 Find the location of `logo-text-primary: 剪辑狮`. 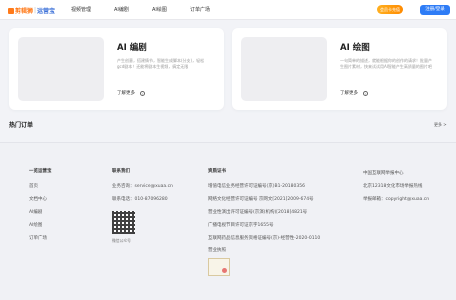

logo-text-primary: 剪辑狮 is located at coordinates (24, 11).